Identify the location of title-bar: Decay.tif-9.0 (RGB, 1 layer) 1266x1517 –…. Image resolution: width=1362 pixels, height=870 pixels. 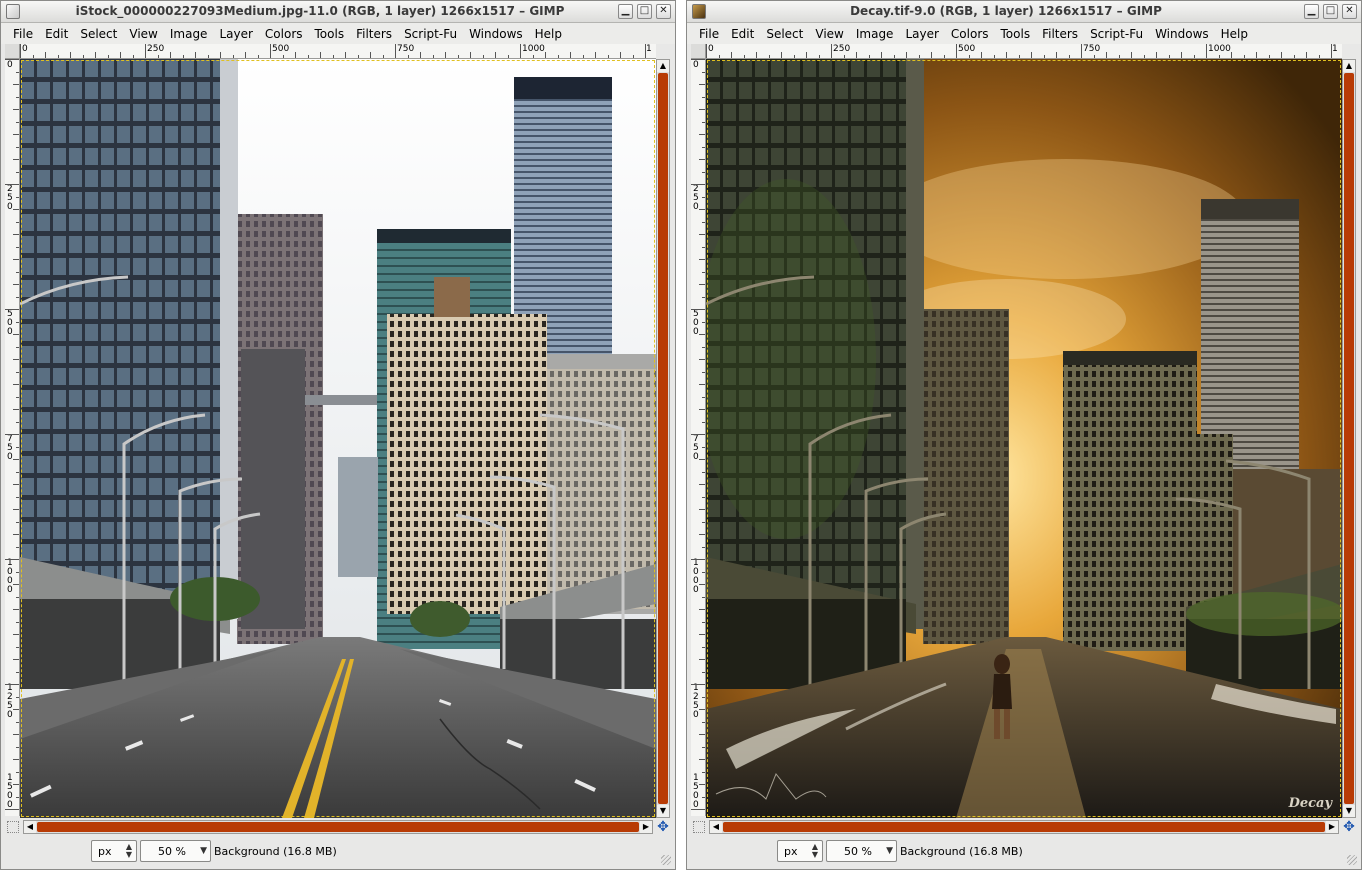
(1024, 12).